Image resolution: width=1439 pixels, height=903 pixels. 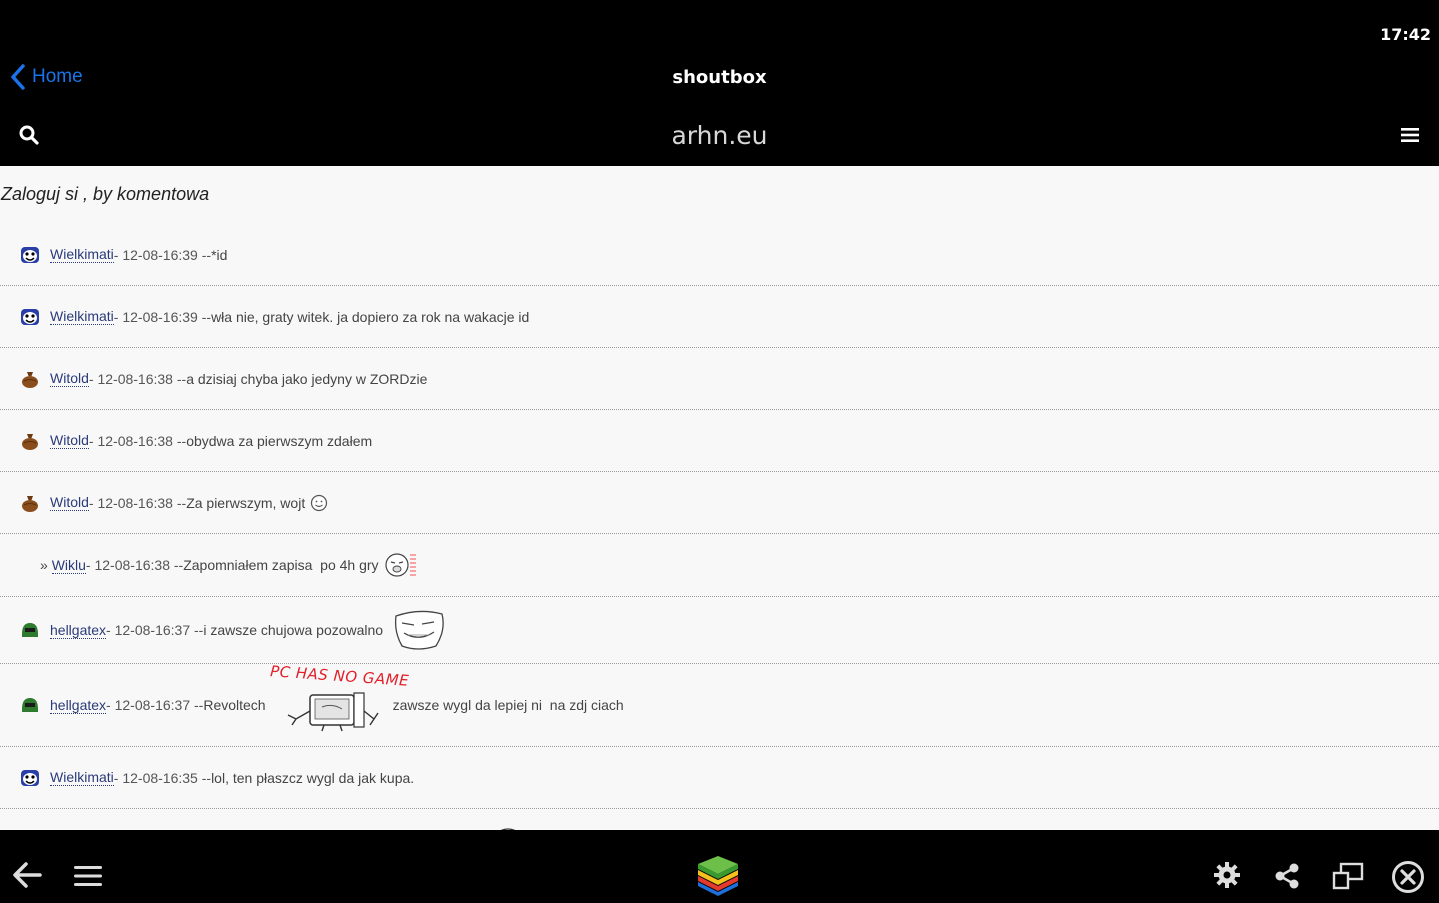 I want to click on multi-window-icon, so click(x=1348, y=876).